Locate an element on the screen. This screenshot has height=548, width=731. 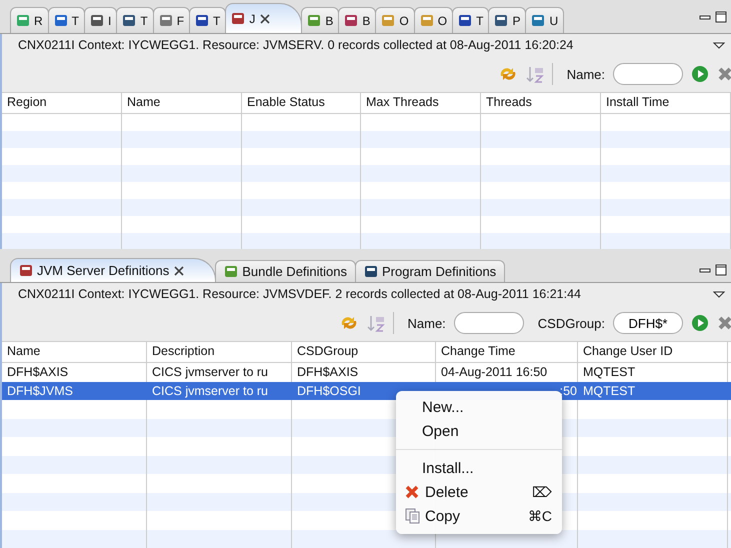
shortcut-label: ⌘C is located at coordinates (540, 516).